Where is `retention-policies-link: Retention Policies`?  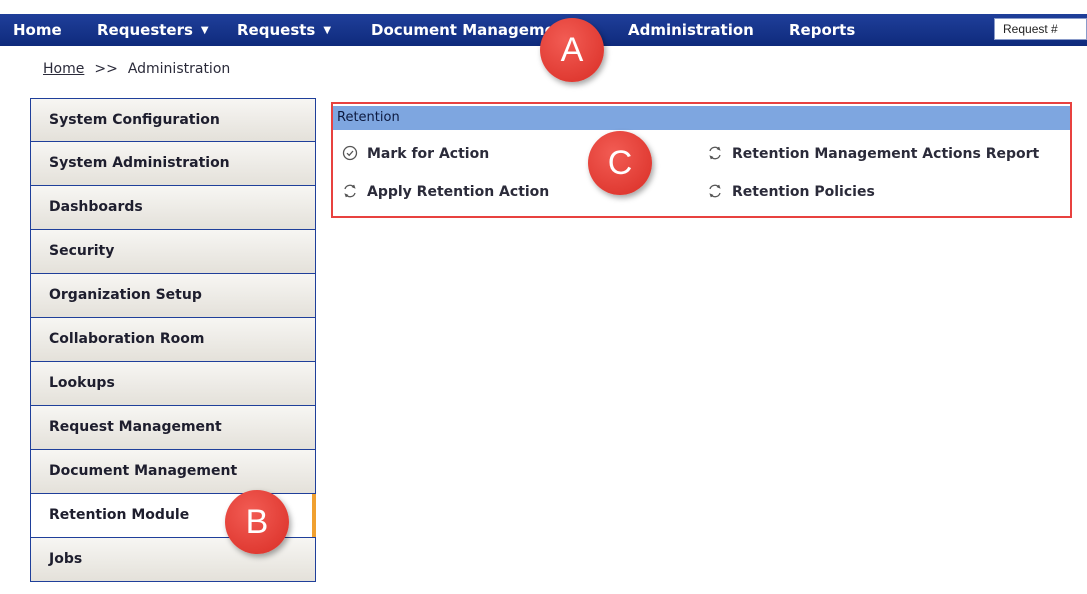 retention-policies-link: Retention Policies is located at coordinates (791, 191).